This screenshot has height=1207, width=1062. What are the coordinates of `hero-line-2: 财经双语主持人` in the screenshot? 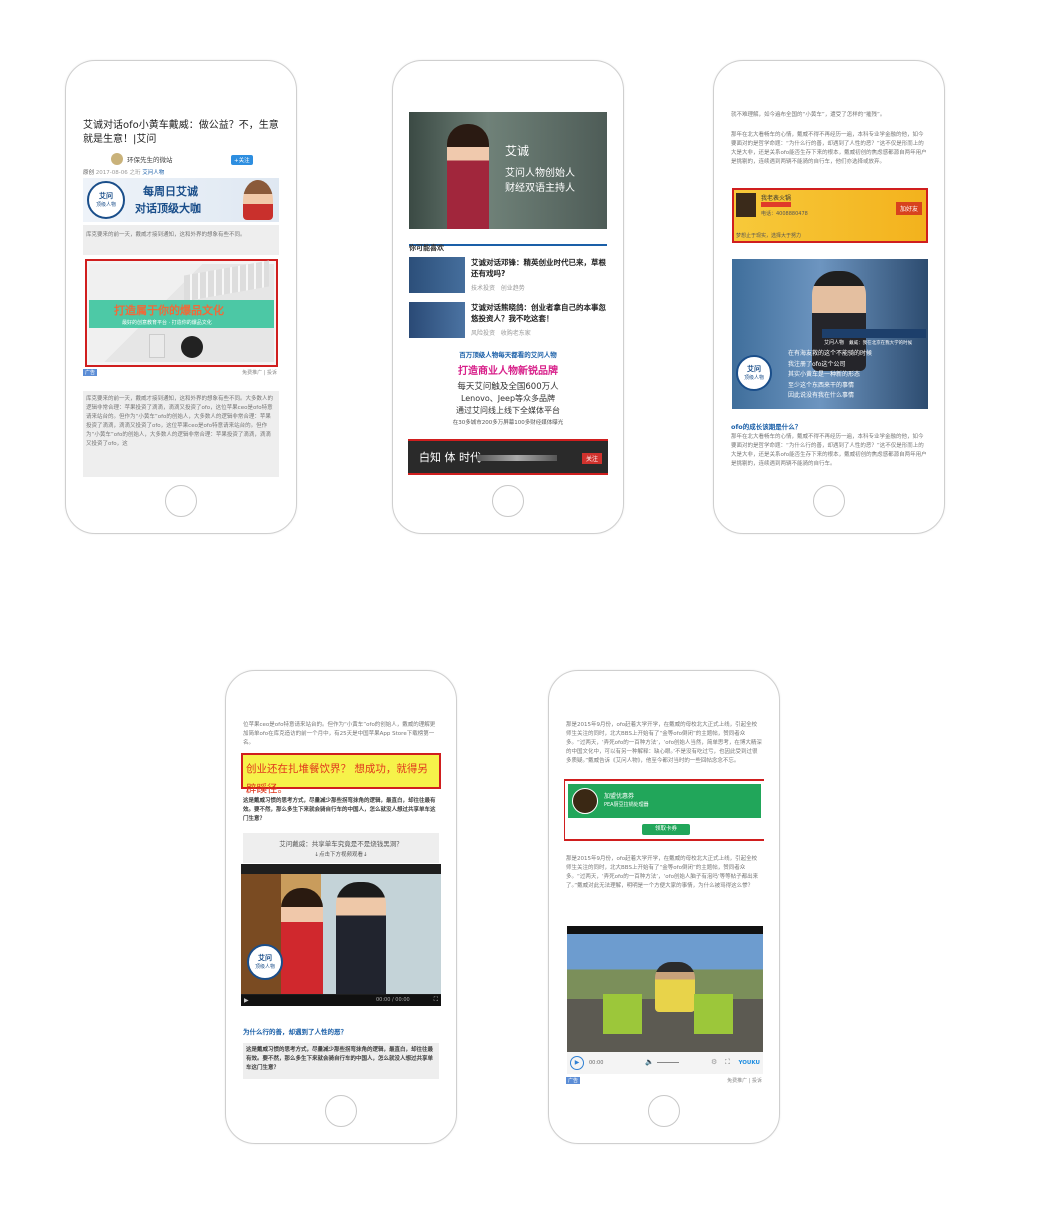 It's located at (540, 188).